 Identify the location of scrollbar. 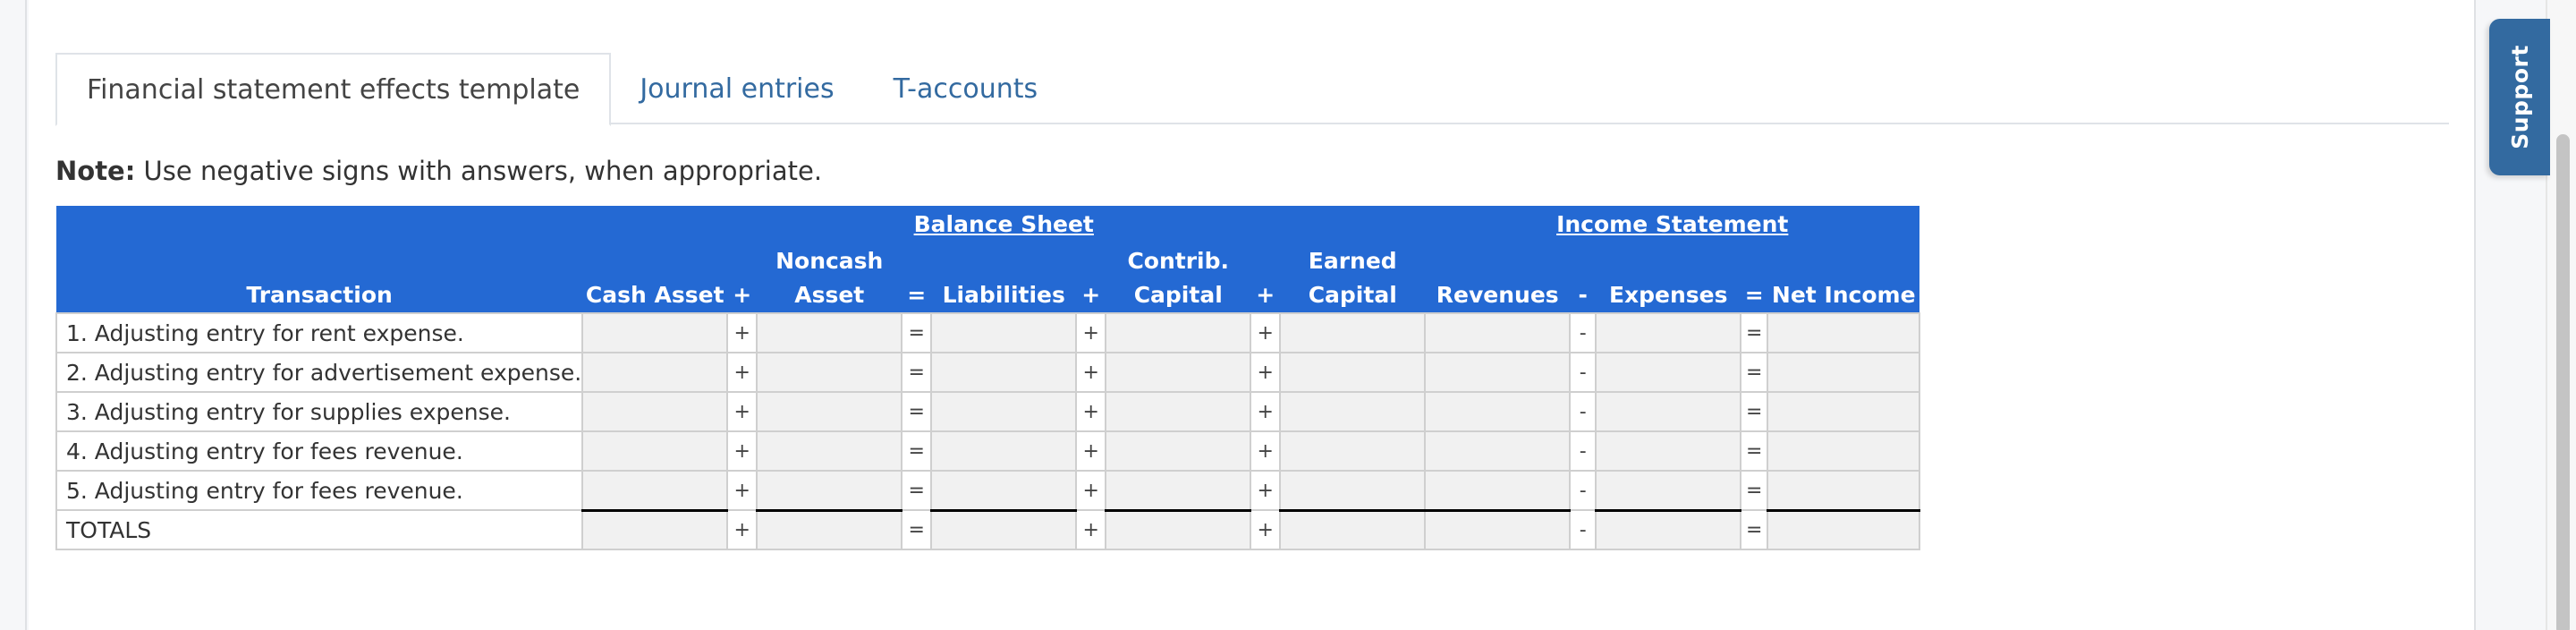
(2562, 315).